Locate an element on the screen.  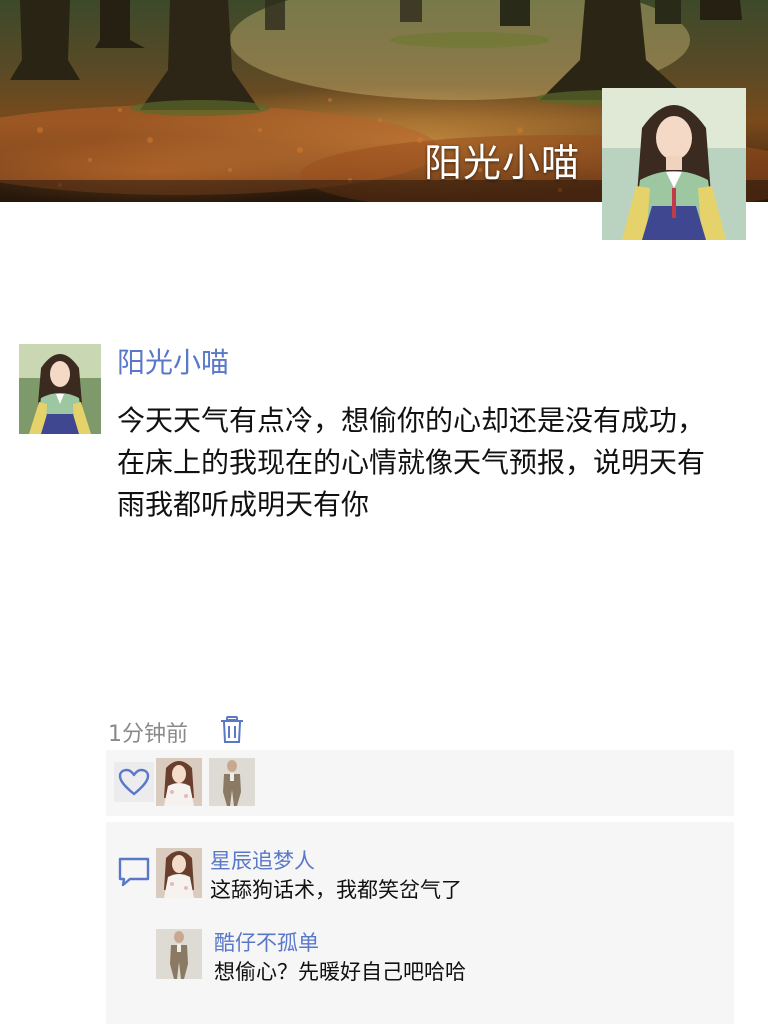
comment-icon is located at coordinates (134, 872).